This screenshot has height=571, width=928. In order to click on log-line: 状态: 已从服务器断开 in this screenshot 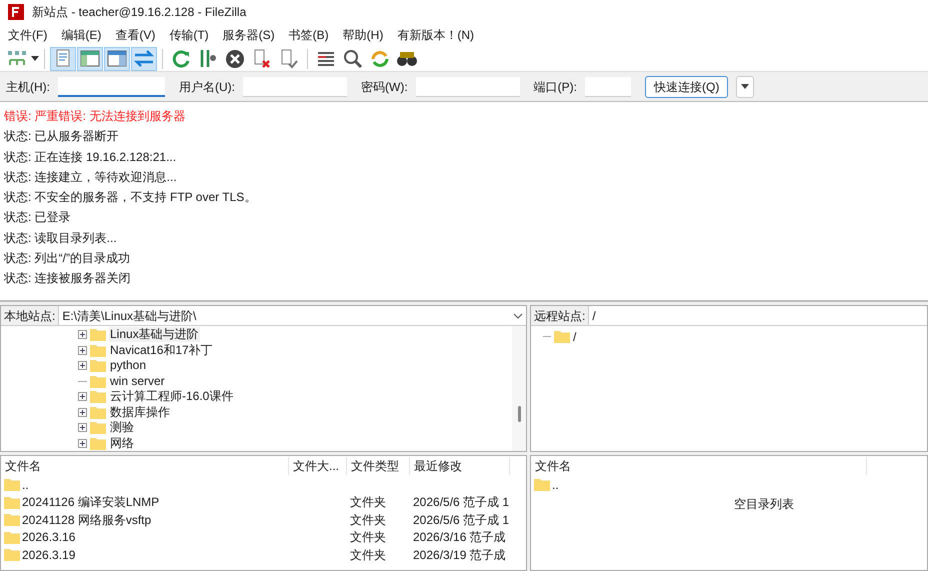, I will do `click(61, 137)`.